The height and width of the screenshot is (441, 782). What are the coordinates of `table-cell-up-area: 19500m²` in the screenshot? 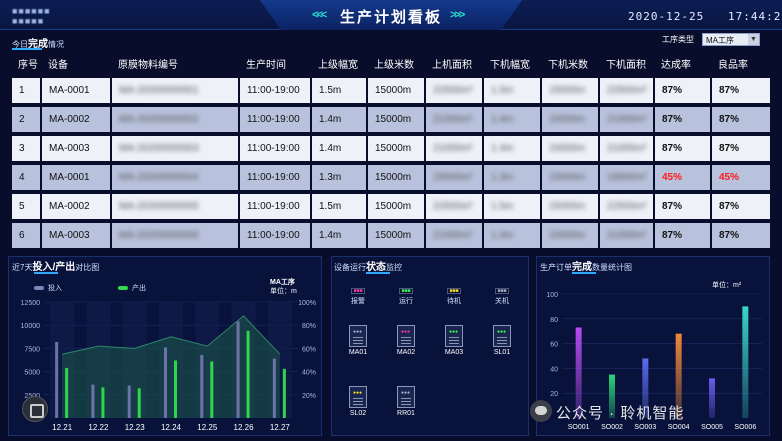 It's located at (454, 177).